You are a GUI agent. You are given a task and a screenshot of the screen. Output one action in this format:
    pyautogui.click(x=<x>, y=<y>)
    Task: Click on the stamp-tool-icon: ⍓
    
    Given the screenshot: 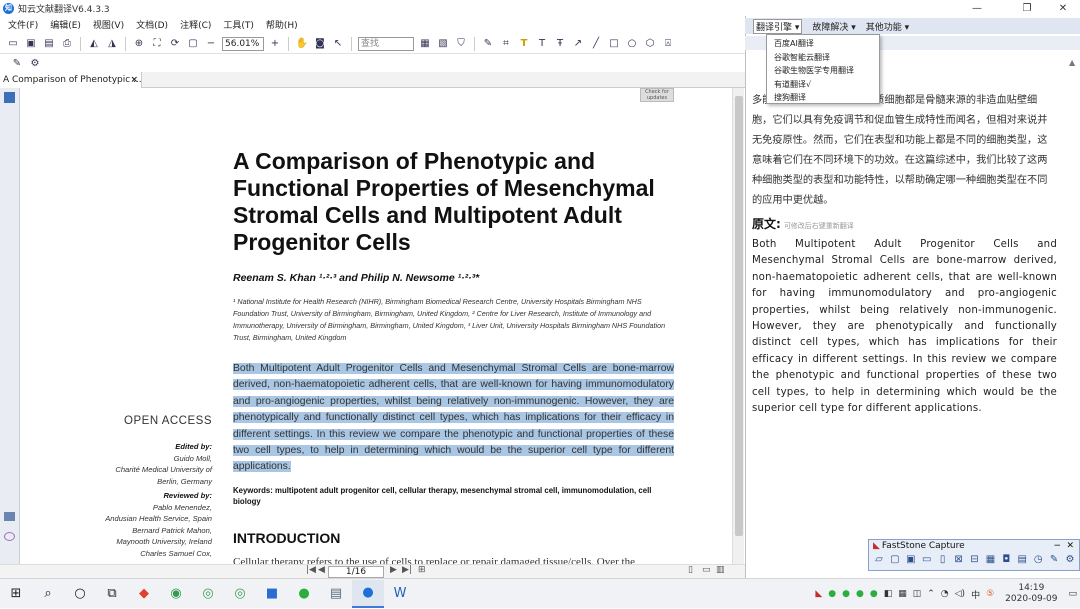 What is the action you would take?
    pyautogui.click(x=668, y=44)
    